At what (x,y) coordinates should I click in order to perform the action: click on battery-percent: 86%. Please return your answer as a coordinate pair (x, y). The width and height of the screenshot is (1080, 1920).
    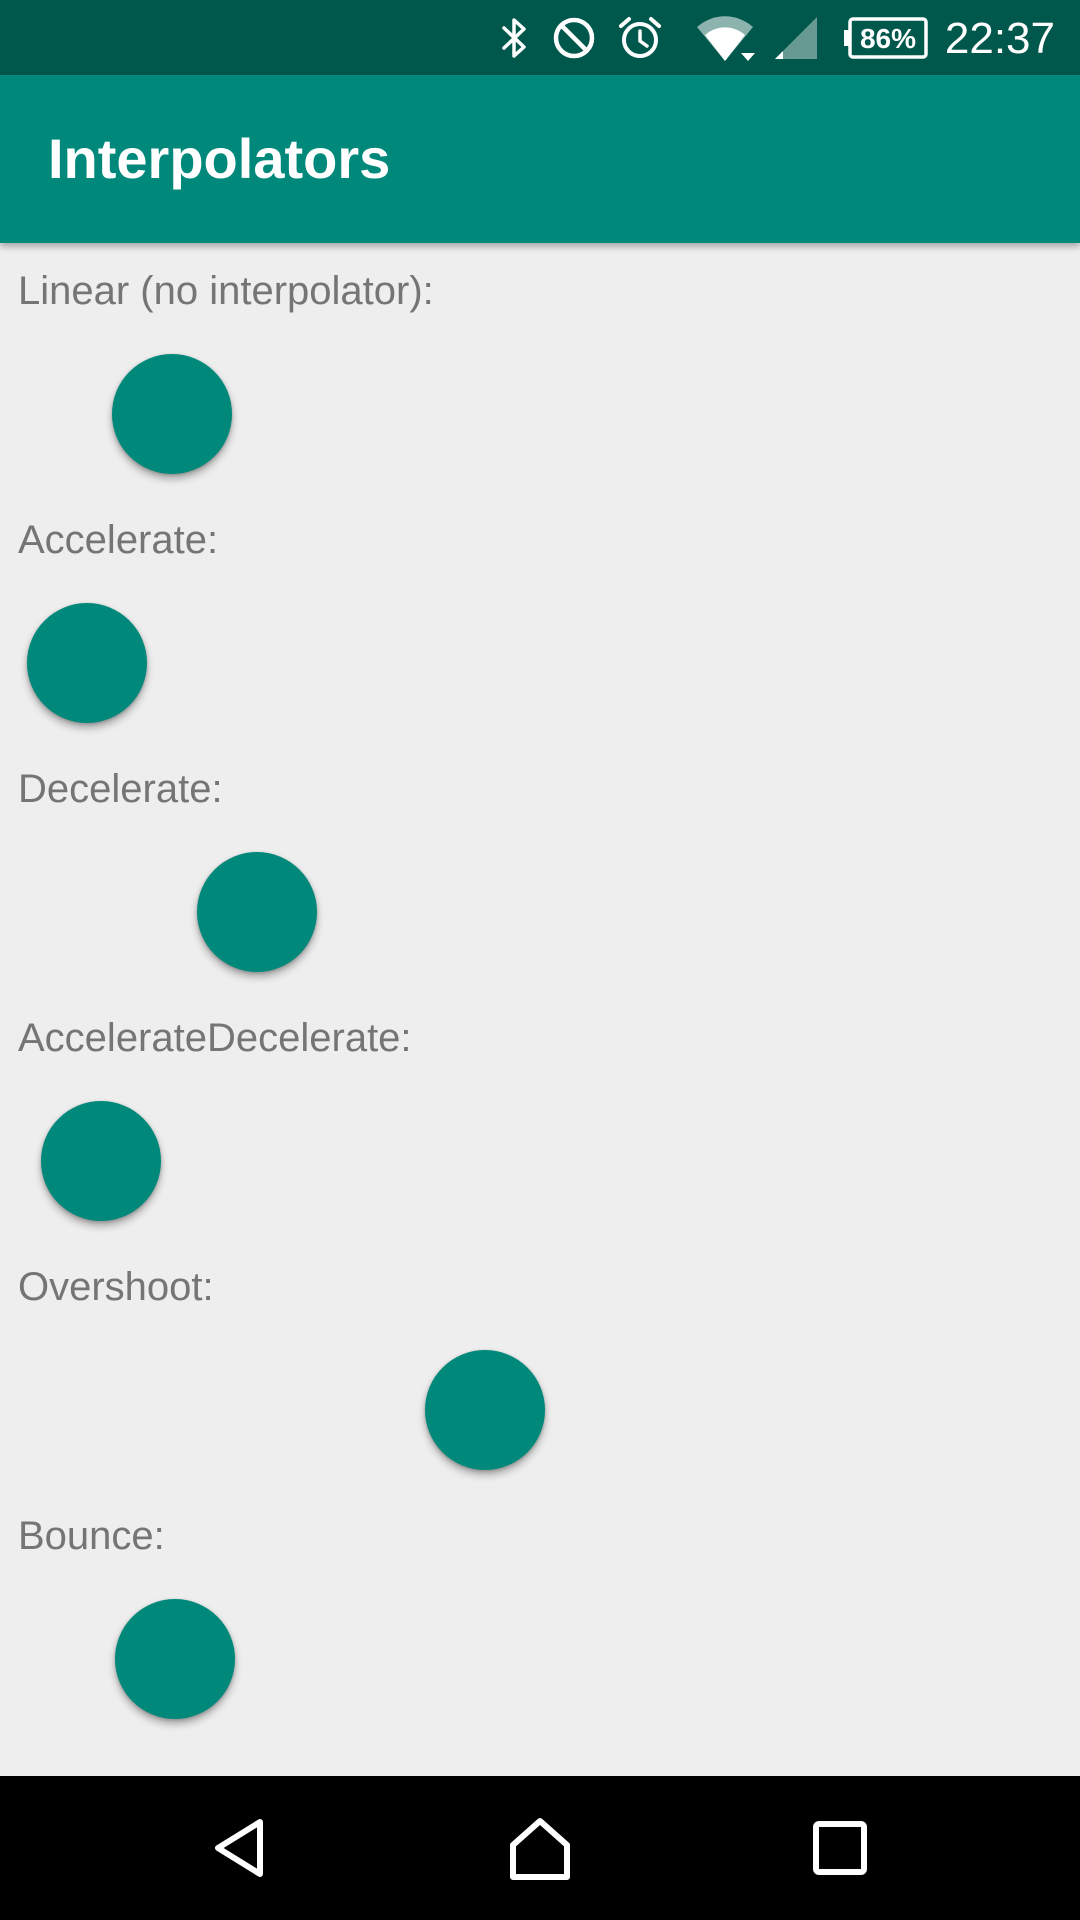
    Looking at the image, I should click on (888, 38).